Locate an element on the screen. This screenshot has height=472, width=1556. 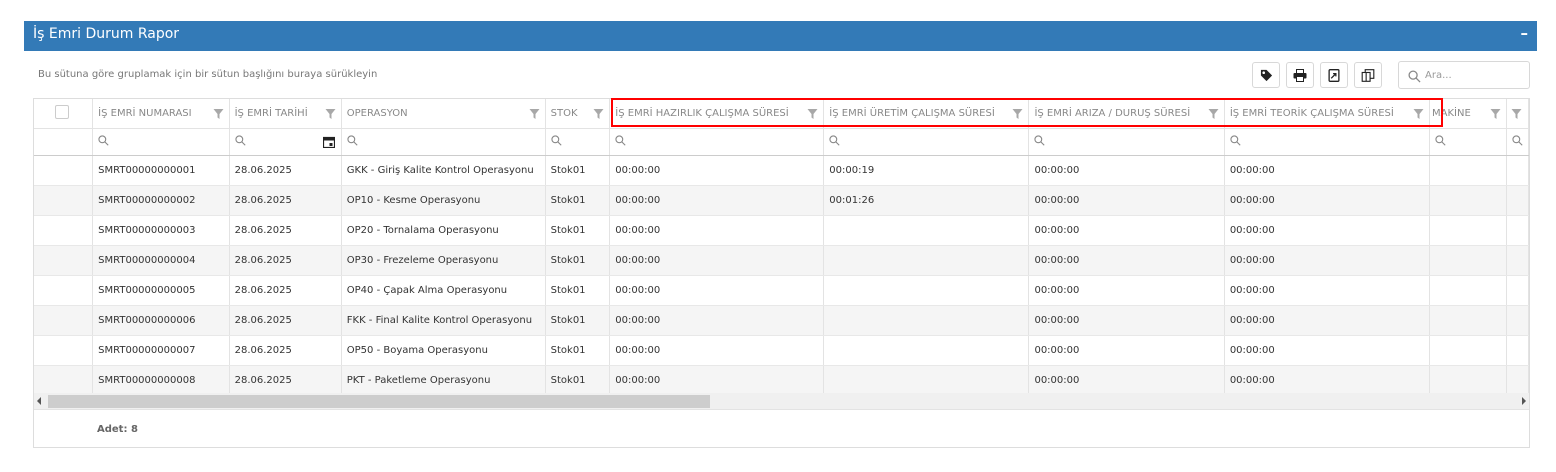
column-chooser-button is located at coordinates (1368, 75).